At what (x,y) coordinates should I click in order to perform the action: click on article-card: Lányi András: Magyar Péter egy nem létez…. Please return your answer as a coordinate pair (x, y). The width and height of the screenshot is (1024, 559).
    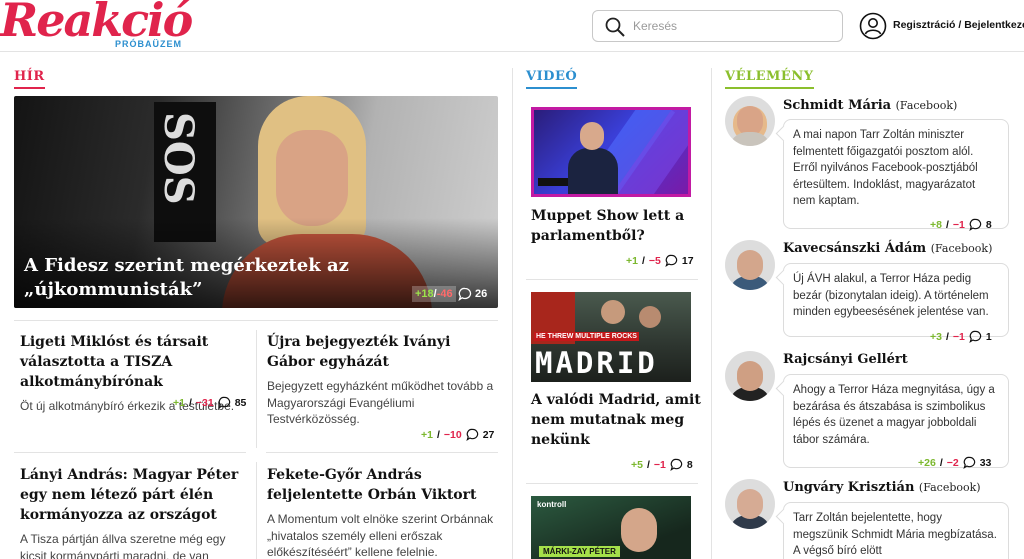
    Looking at the image, I should click on (132, 512).